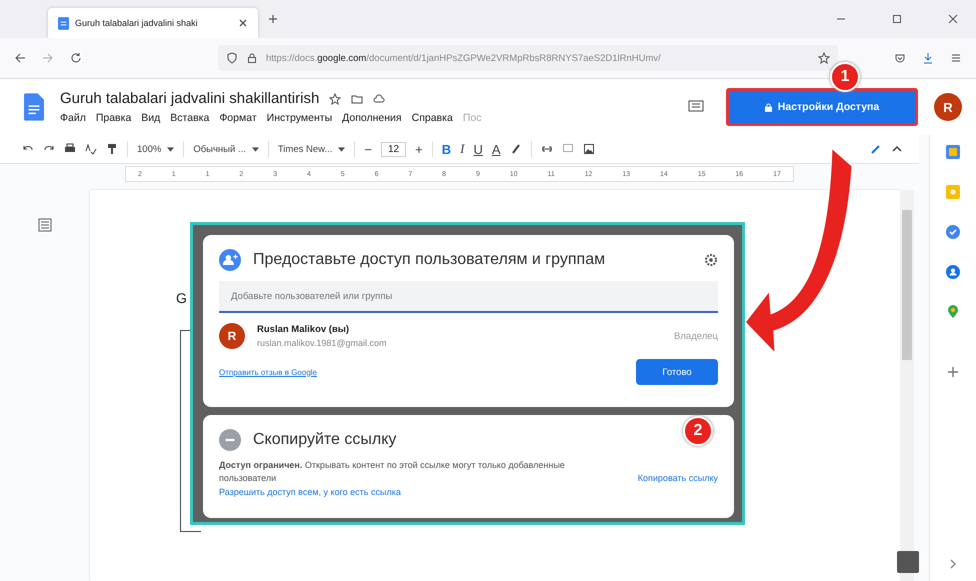 Image resolution: width=976 pixels, height=581 pixels. Describe the element at coordinates (268, 372) in the screenshot. I see `feedback-link: Отправить отзыв в Google` at that location.